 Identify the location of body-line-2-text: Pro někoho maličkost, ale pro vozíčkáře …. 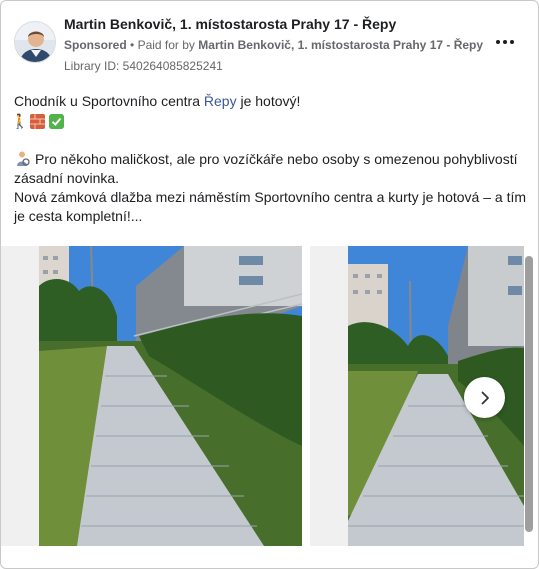
(266, 168).